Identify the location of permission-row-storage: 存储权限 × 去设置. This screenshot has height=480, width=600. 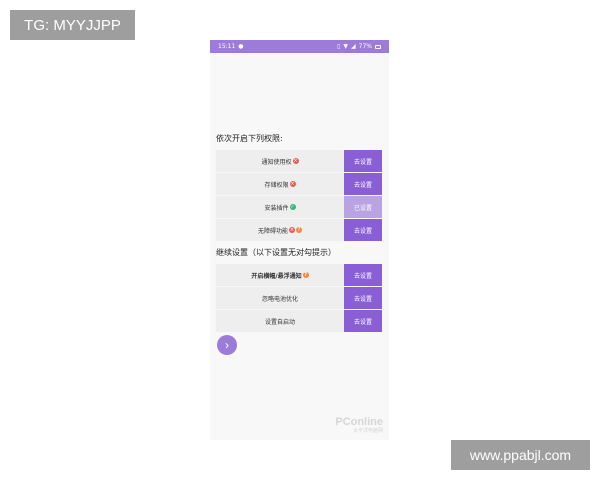
(299, 184).